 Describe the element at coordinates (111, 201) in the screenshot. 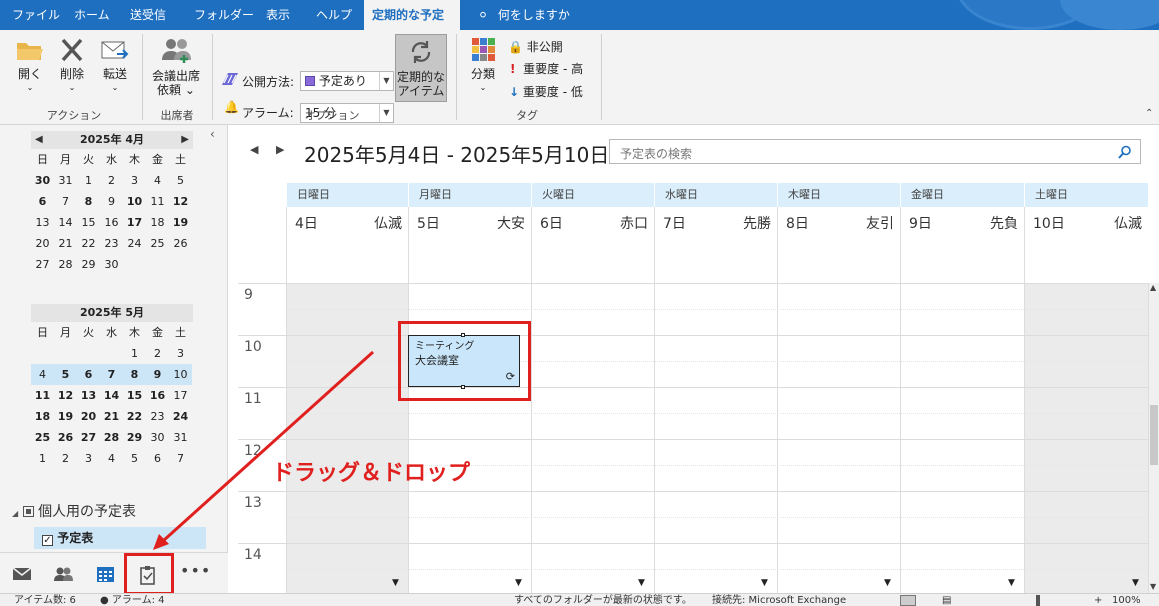

I see `calendar-day: 9` at that location.